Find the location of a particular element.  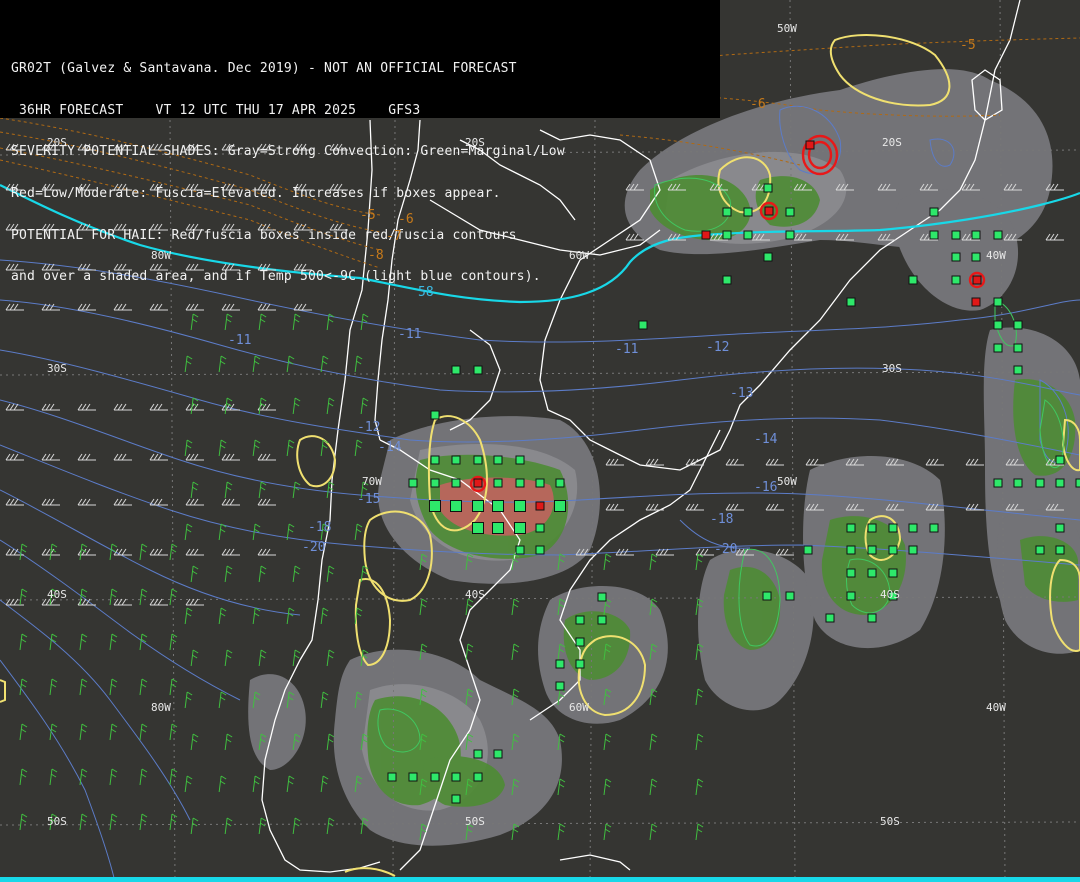

lat-label: 20S is located at coordinates (892, 142).